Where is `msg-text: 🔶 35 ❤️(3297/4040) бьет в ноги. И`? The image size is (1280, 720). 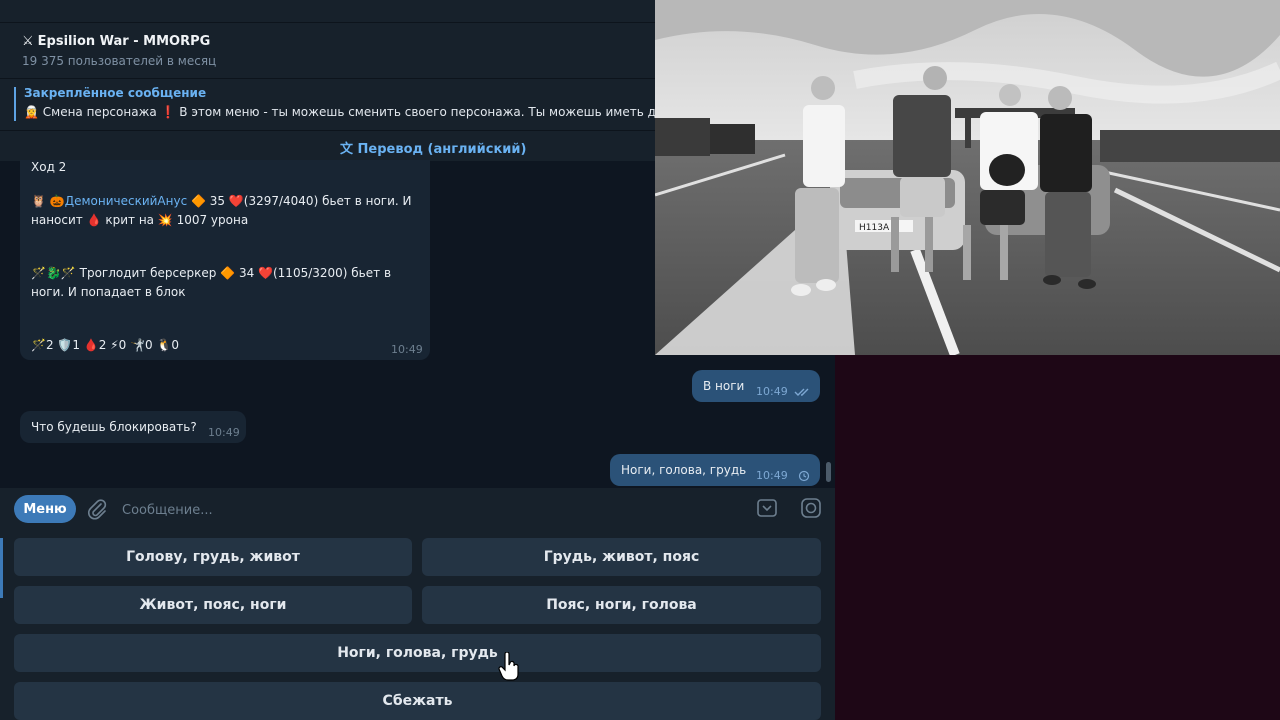
msg-text: 🔶 35 ❤️(3297/4040) бьет в ноги. И is located at coordinates (299, 201).